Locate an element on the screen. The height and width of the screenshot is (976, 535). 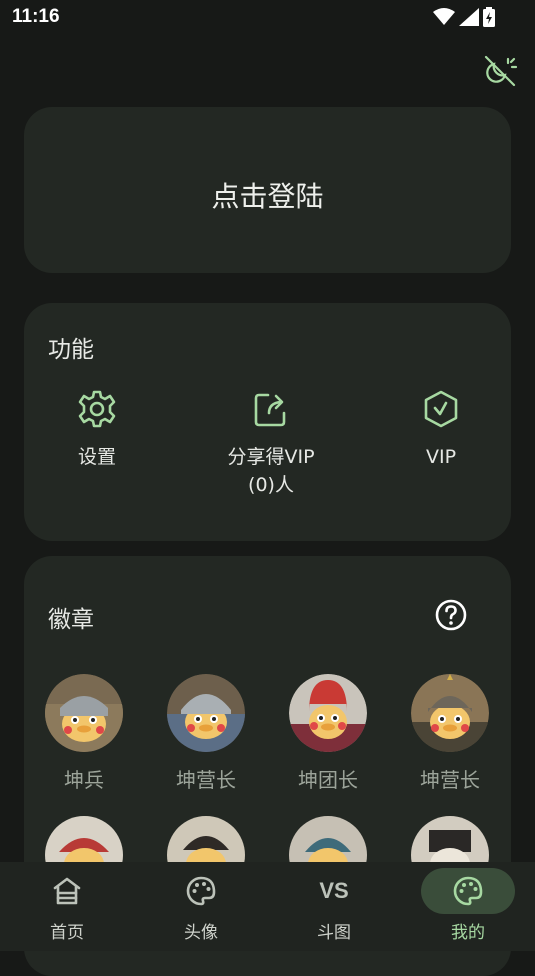
nav-item-battle: VS 斗图 is located at coordinates (334, 906).